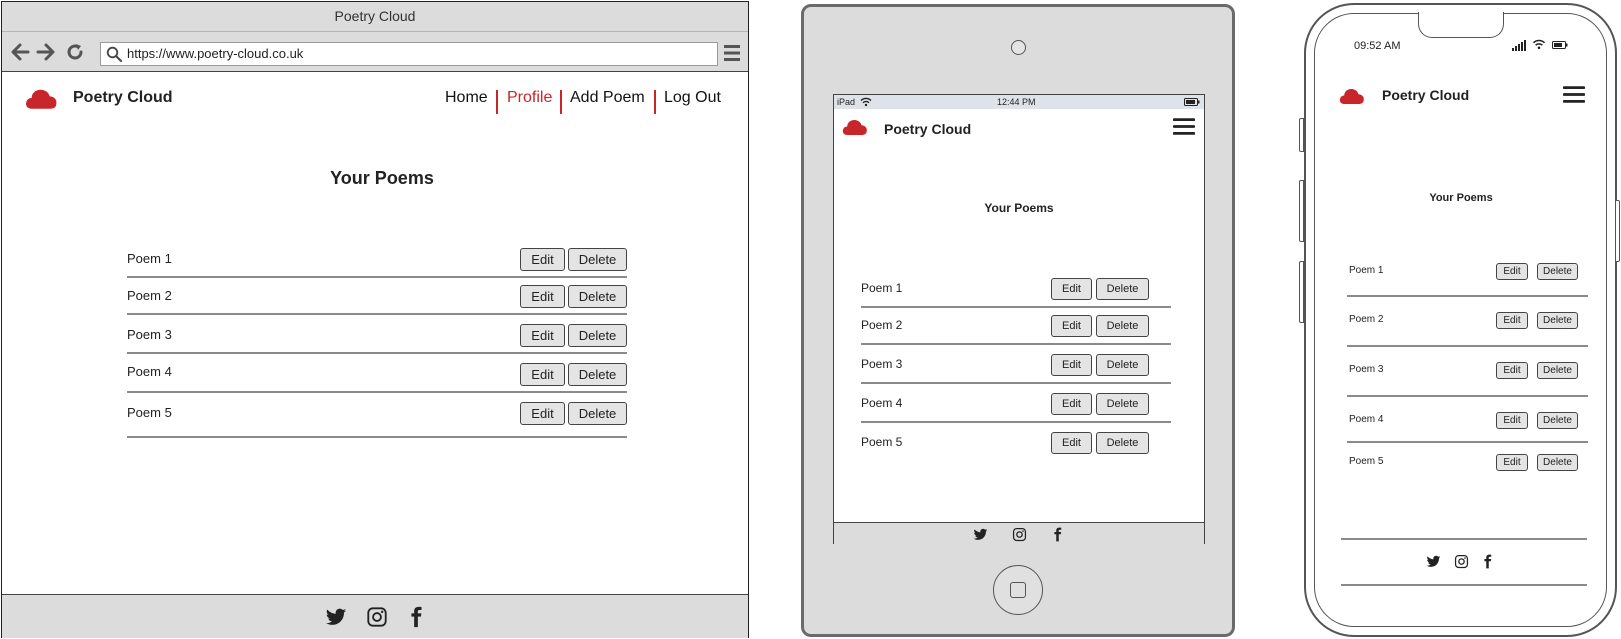 Image resolution: width=1621 pixels, height=639 pixels. Describe the element at coordinates (20, 52) in the screenshot. I see `back-arrow-icon` at that location.